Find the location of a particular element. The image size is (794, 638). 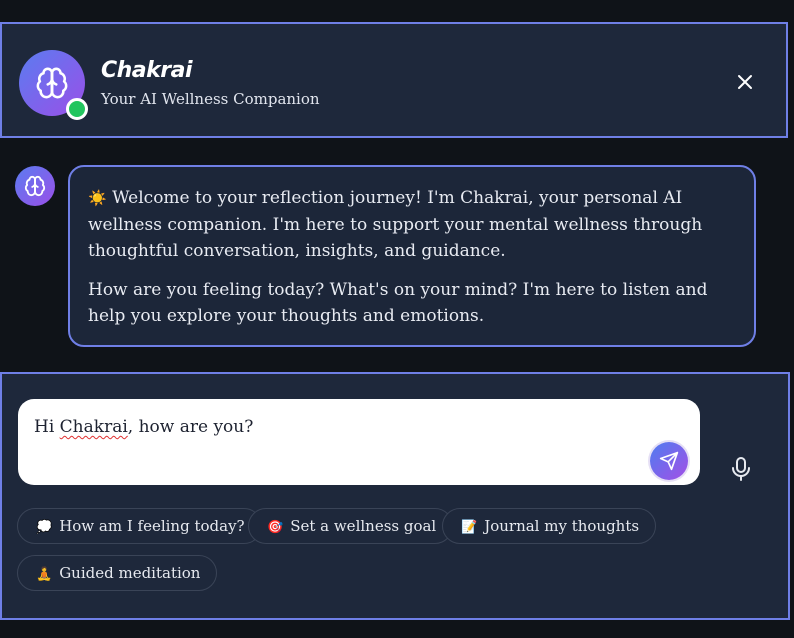

close-button is located at coordinates (745, 82).